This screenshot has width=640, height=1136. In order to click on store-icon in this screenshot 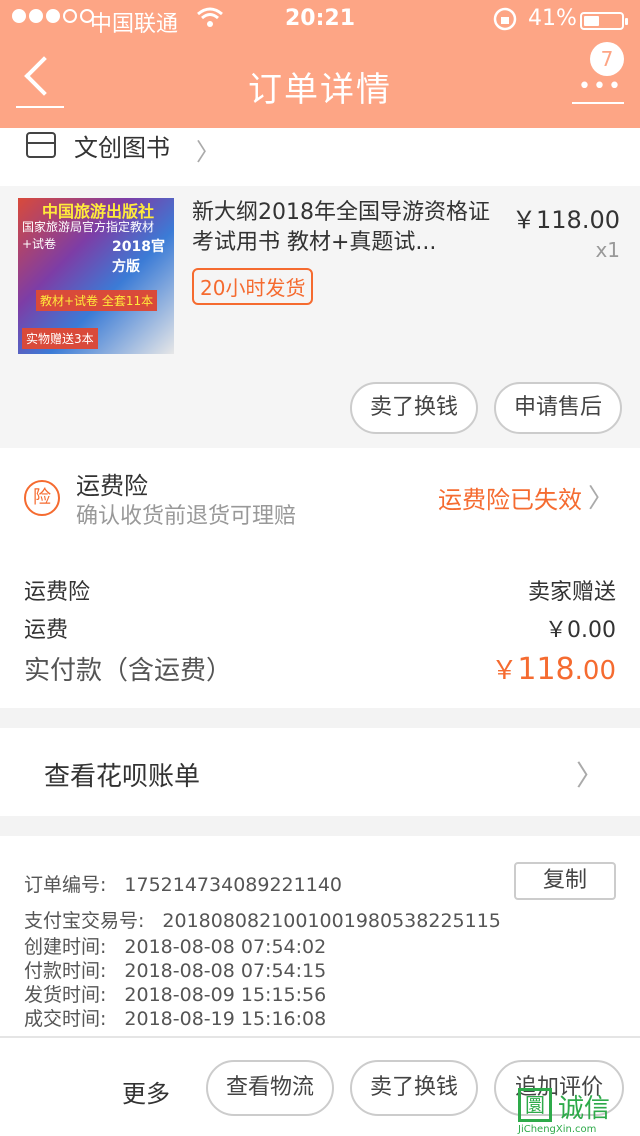, I will do `click(41, 145)`.